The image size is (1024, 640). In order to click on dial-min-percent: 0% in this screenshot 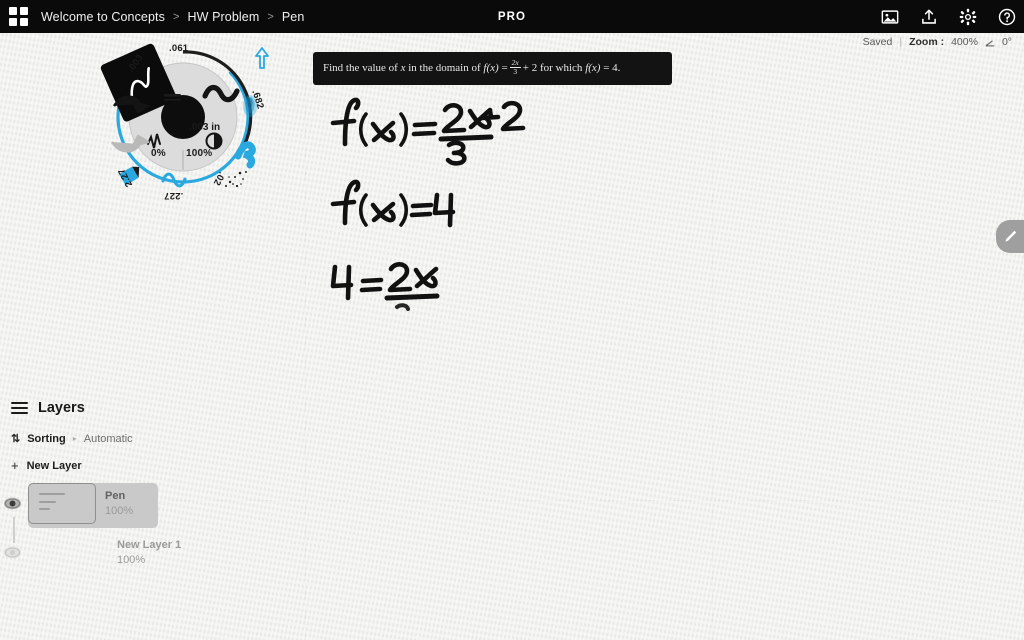, I will do `click(158, 153)`.